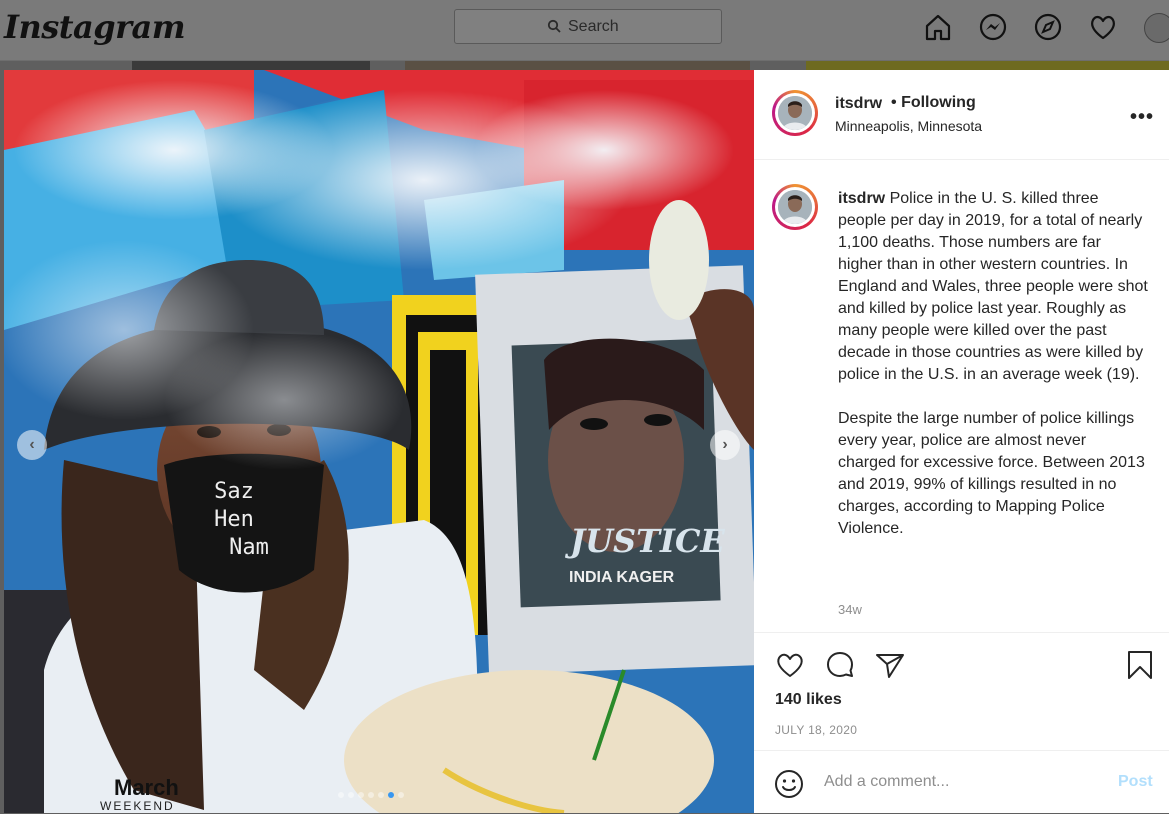  What do you see at coordinates (789, 784) in the screenshot?
I see `emoji-icon` at bounding box center [789, 784].